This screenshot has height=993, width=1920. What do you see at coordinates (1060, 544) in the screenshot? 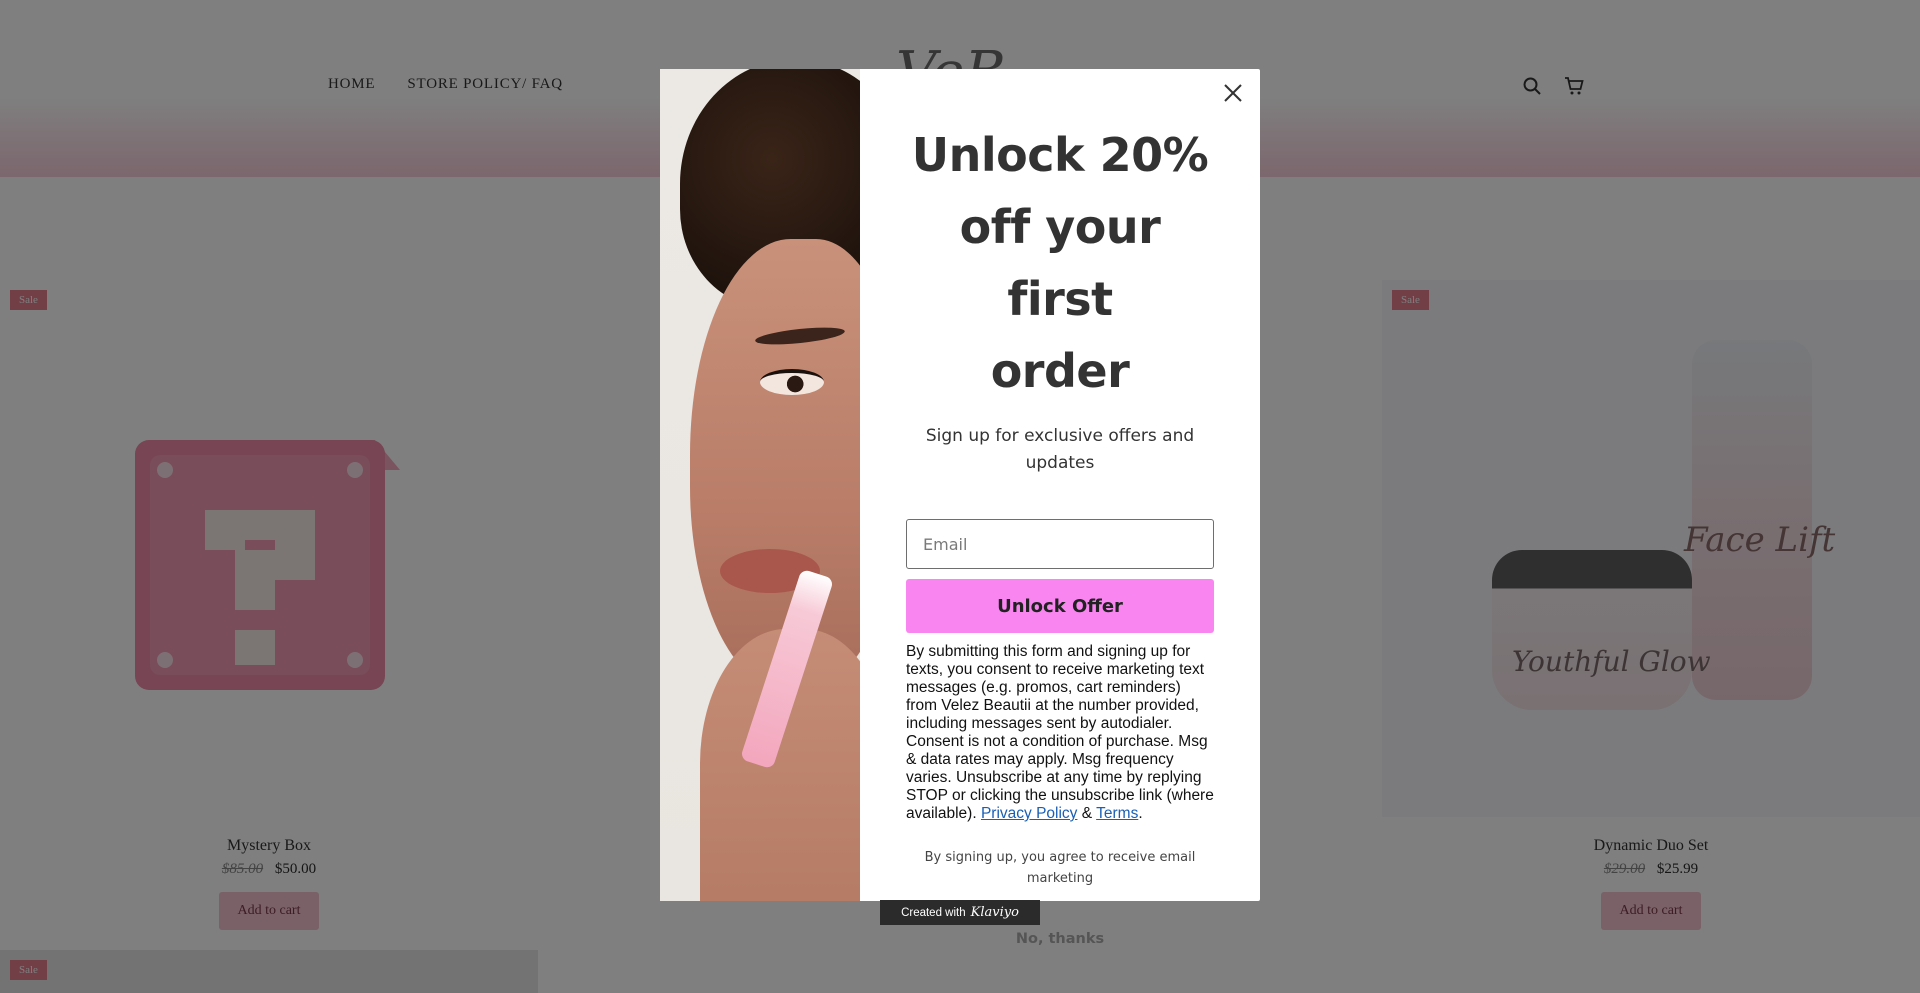
I see `email-field` at bounding box center [1060, 544].